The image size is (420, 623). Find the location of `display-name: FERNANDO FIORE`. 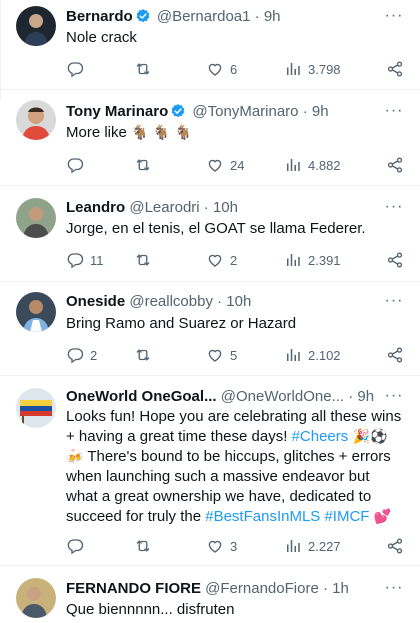

display-name: FERNANDO FIORE is located at coordinates (133, 588).